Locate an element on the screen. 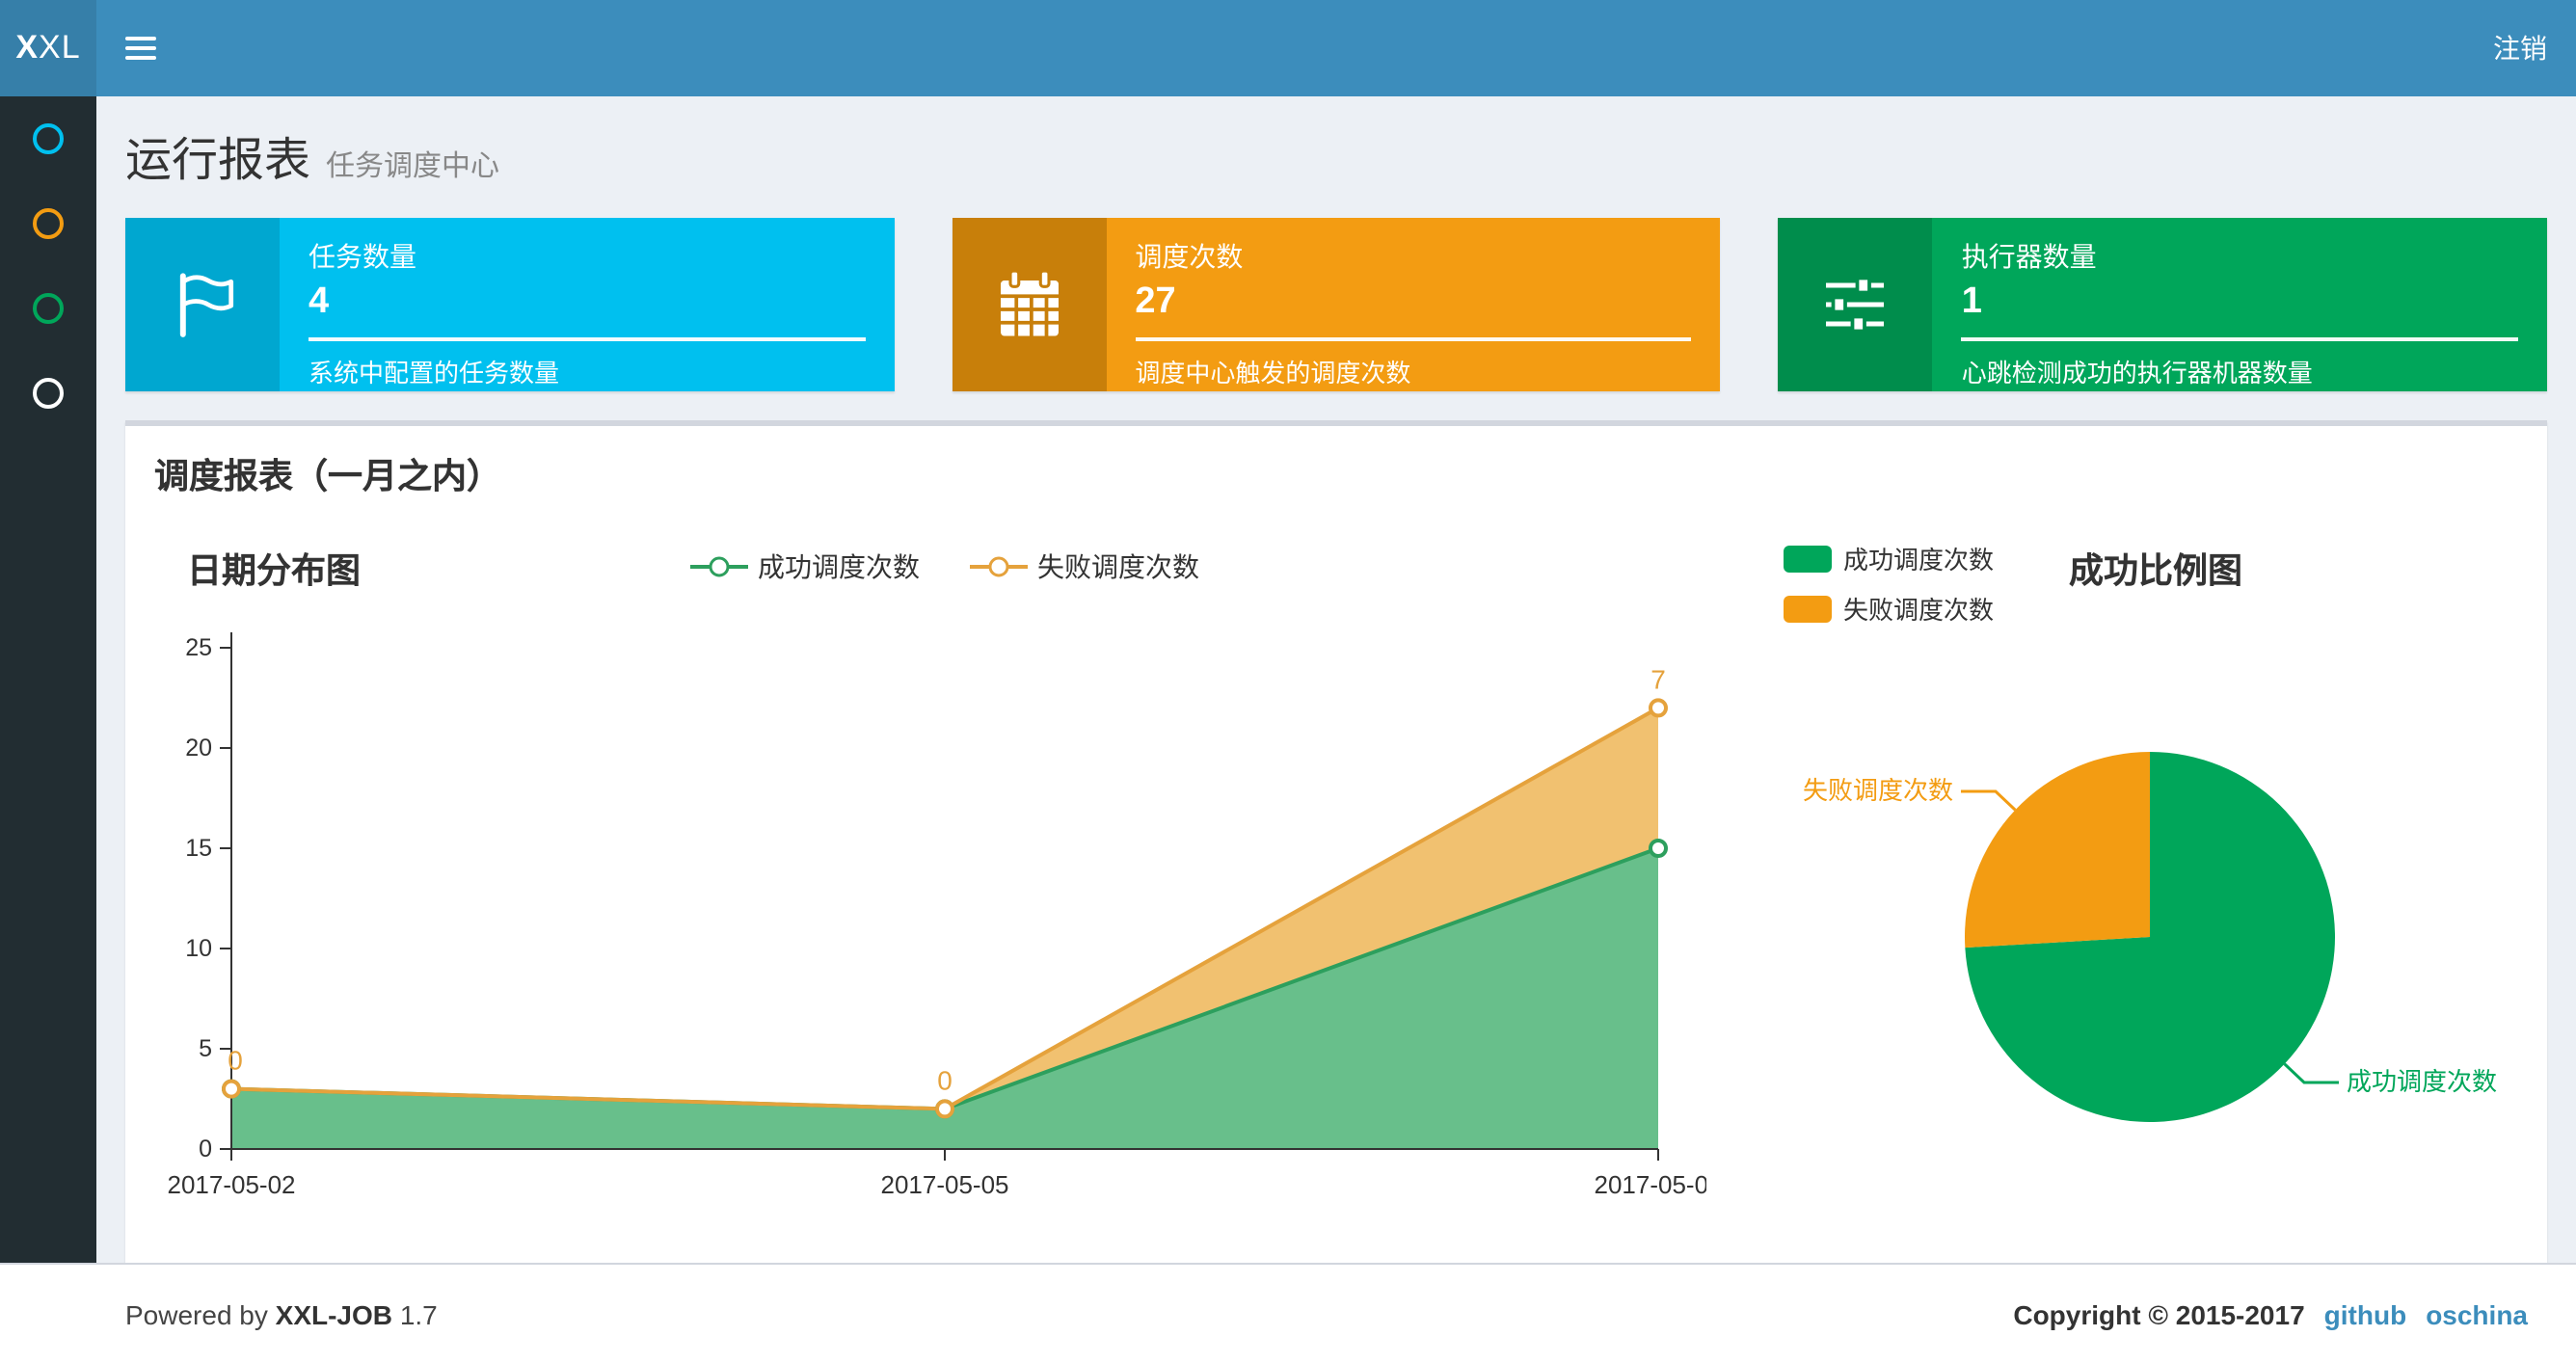  powered-by: Powered by XXL-JOB 1.7 is located at coordinates (281, 1313).